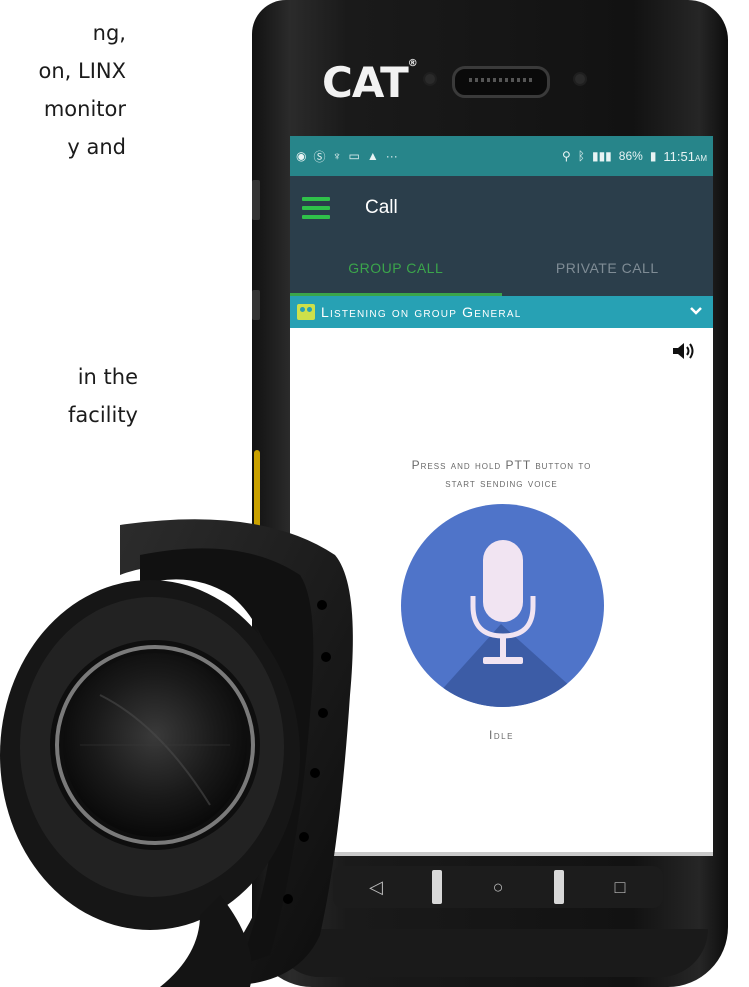 The height and width of the screenshot is (987, 749). What do you see at coordinates (347, 156) in the screenshot?
I see `notification-icons: ◉ Ⓢ ♆ ▭ ▲ ···` at bounding box center [347, 156].